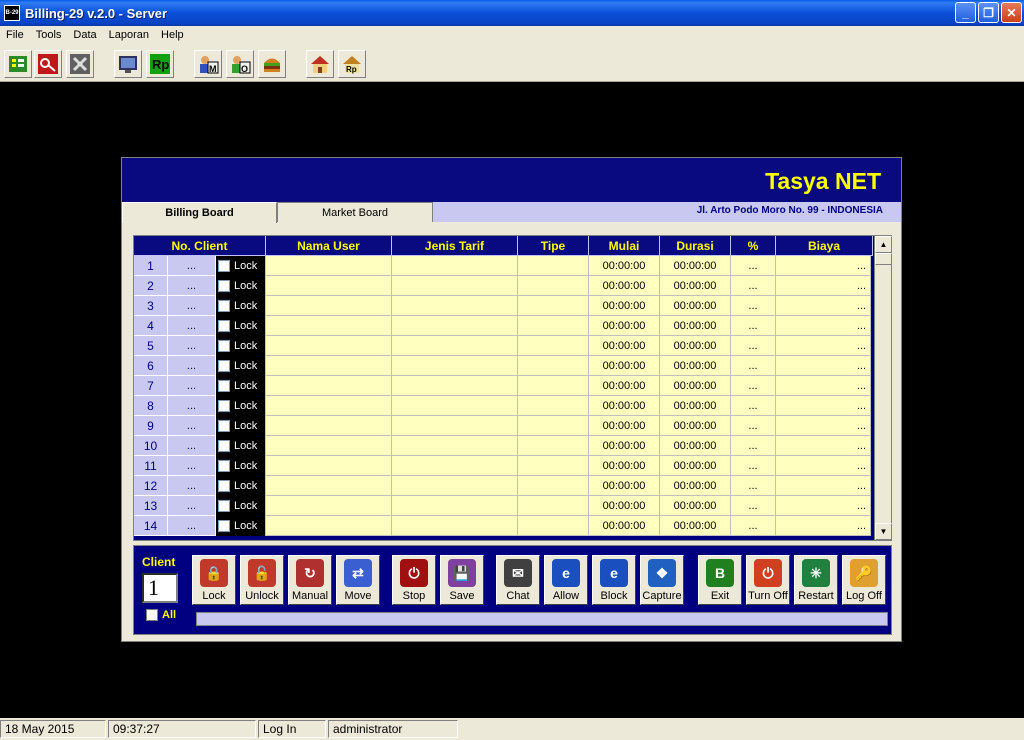  What do you see at coordinates (48, 64) in the screenshot?
I see `key-icon` at bounding box center [48, 64].